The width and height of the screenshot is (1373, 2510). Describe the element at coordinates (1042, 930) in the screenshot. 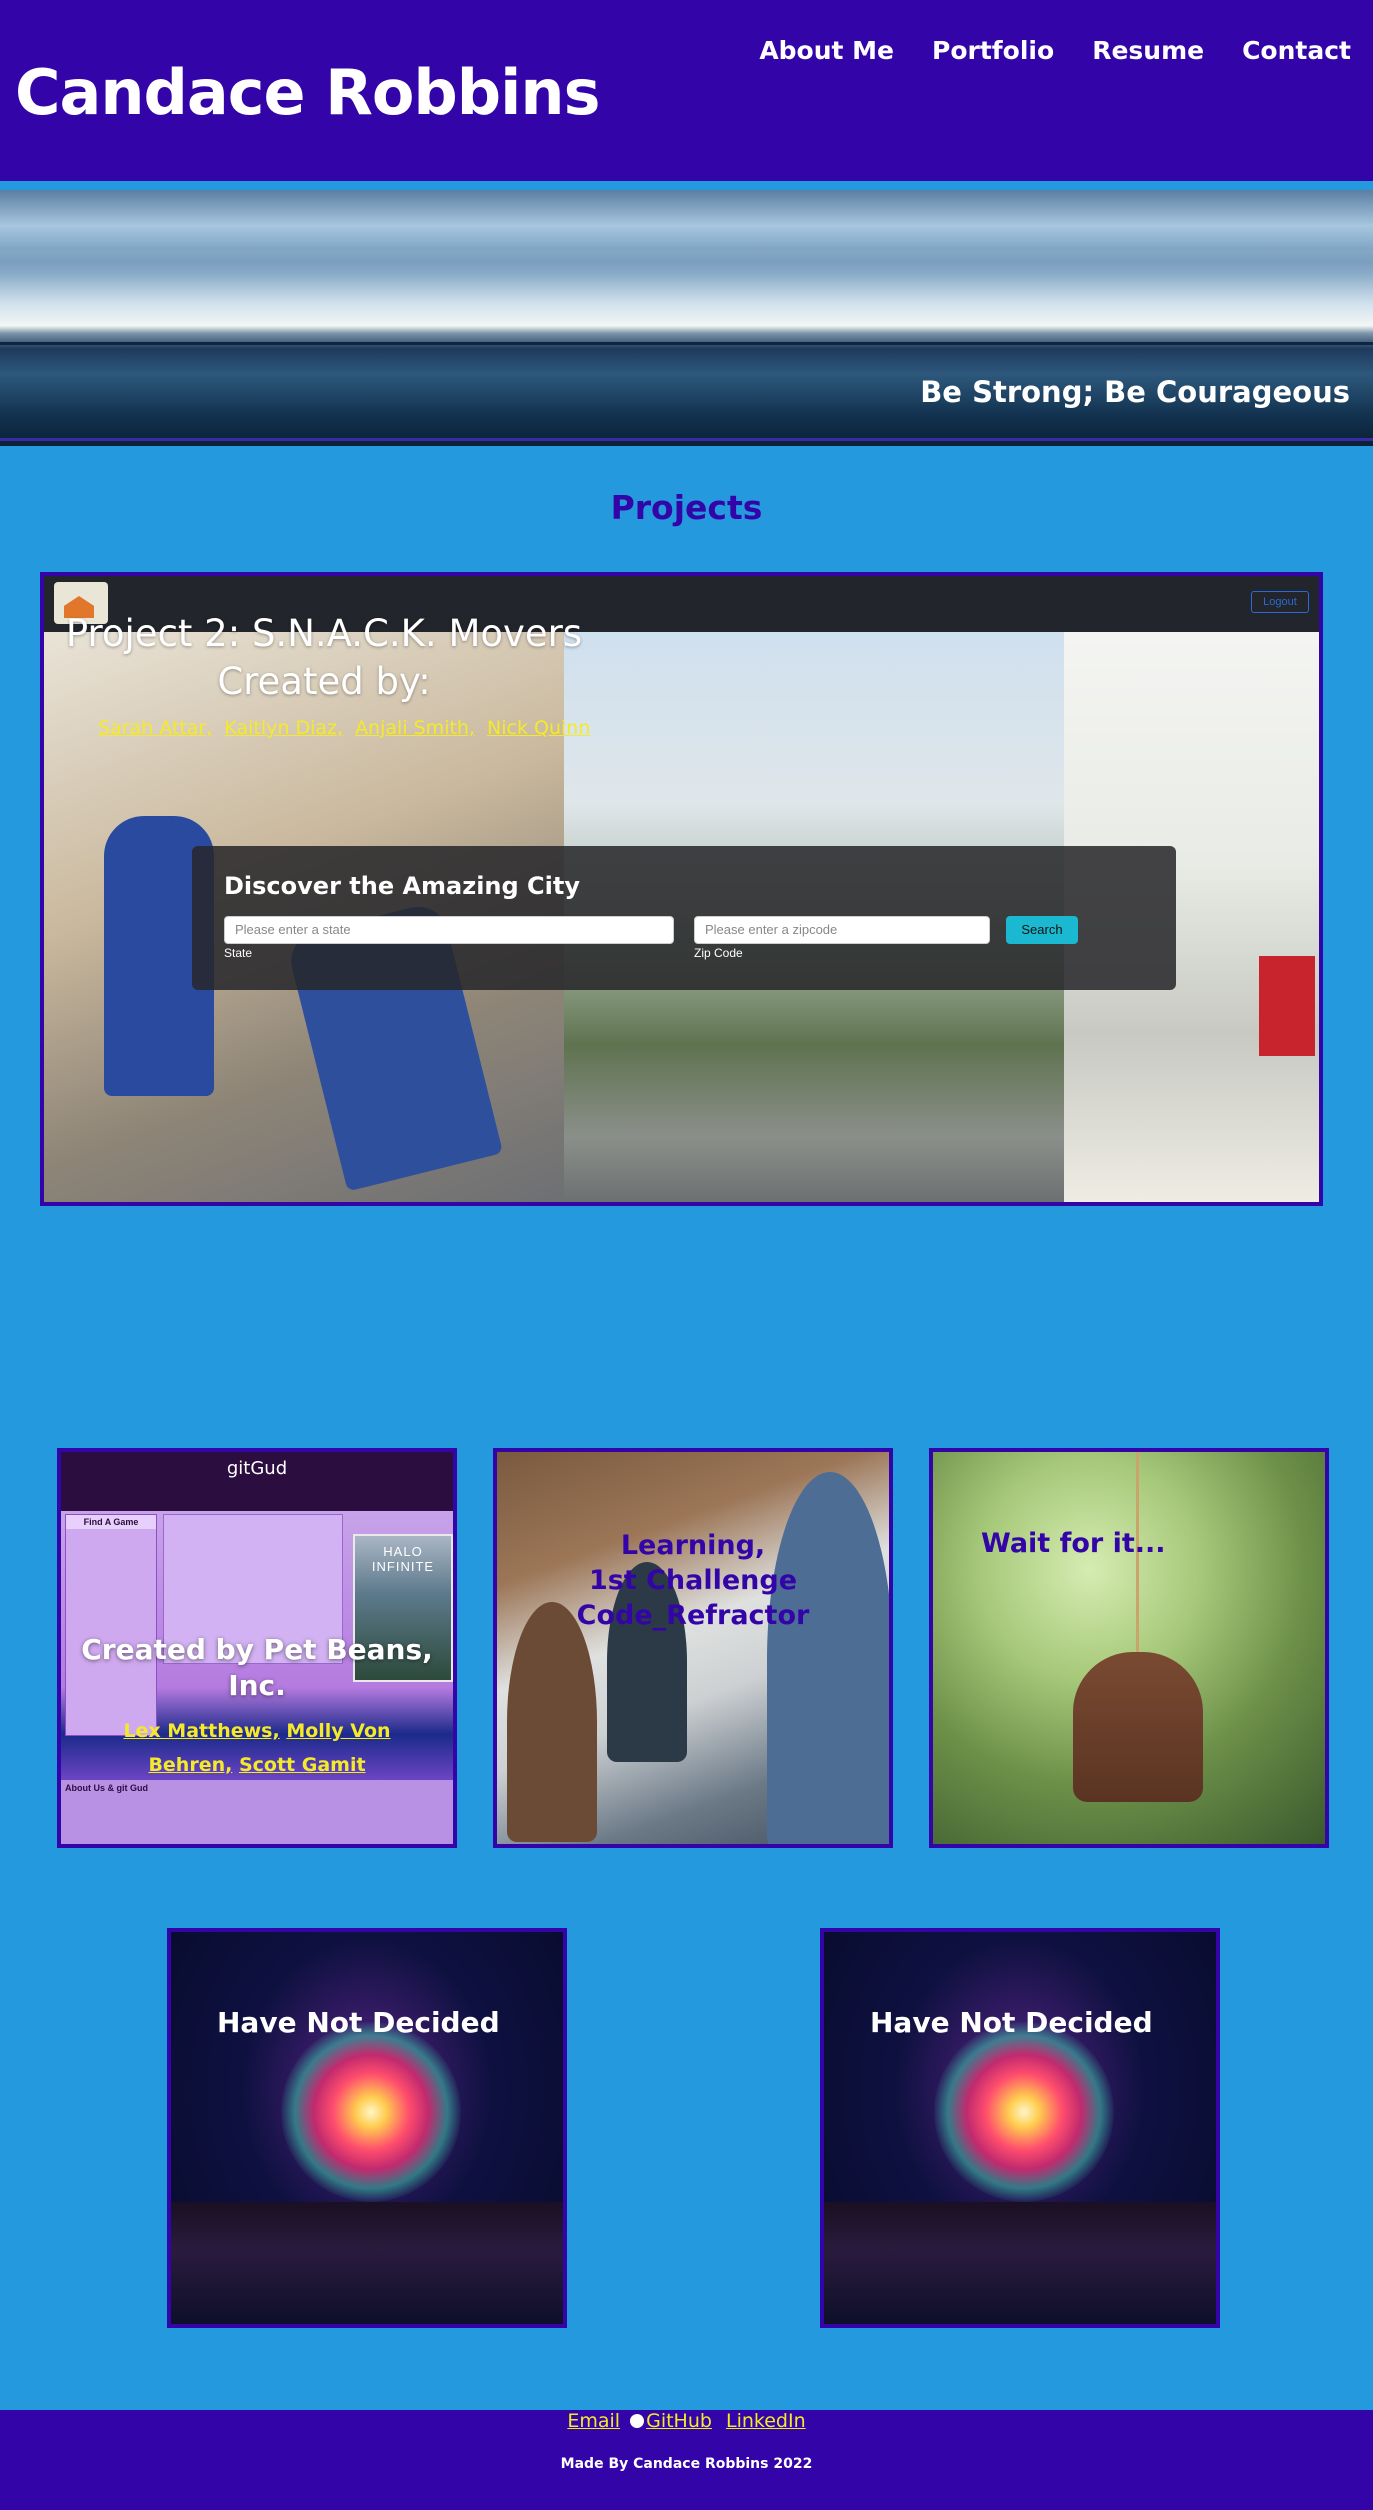

I see `search-button: Search` at that location.